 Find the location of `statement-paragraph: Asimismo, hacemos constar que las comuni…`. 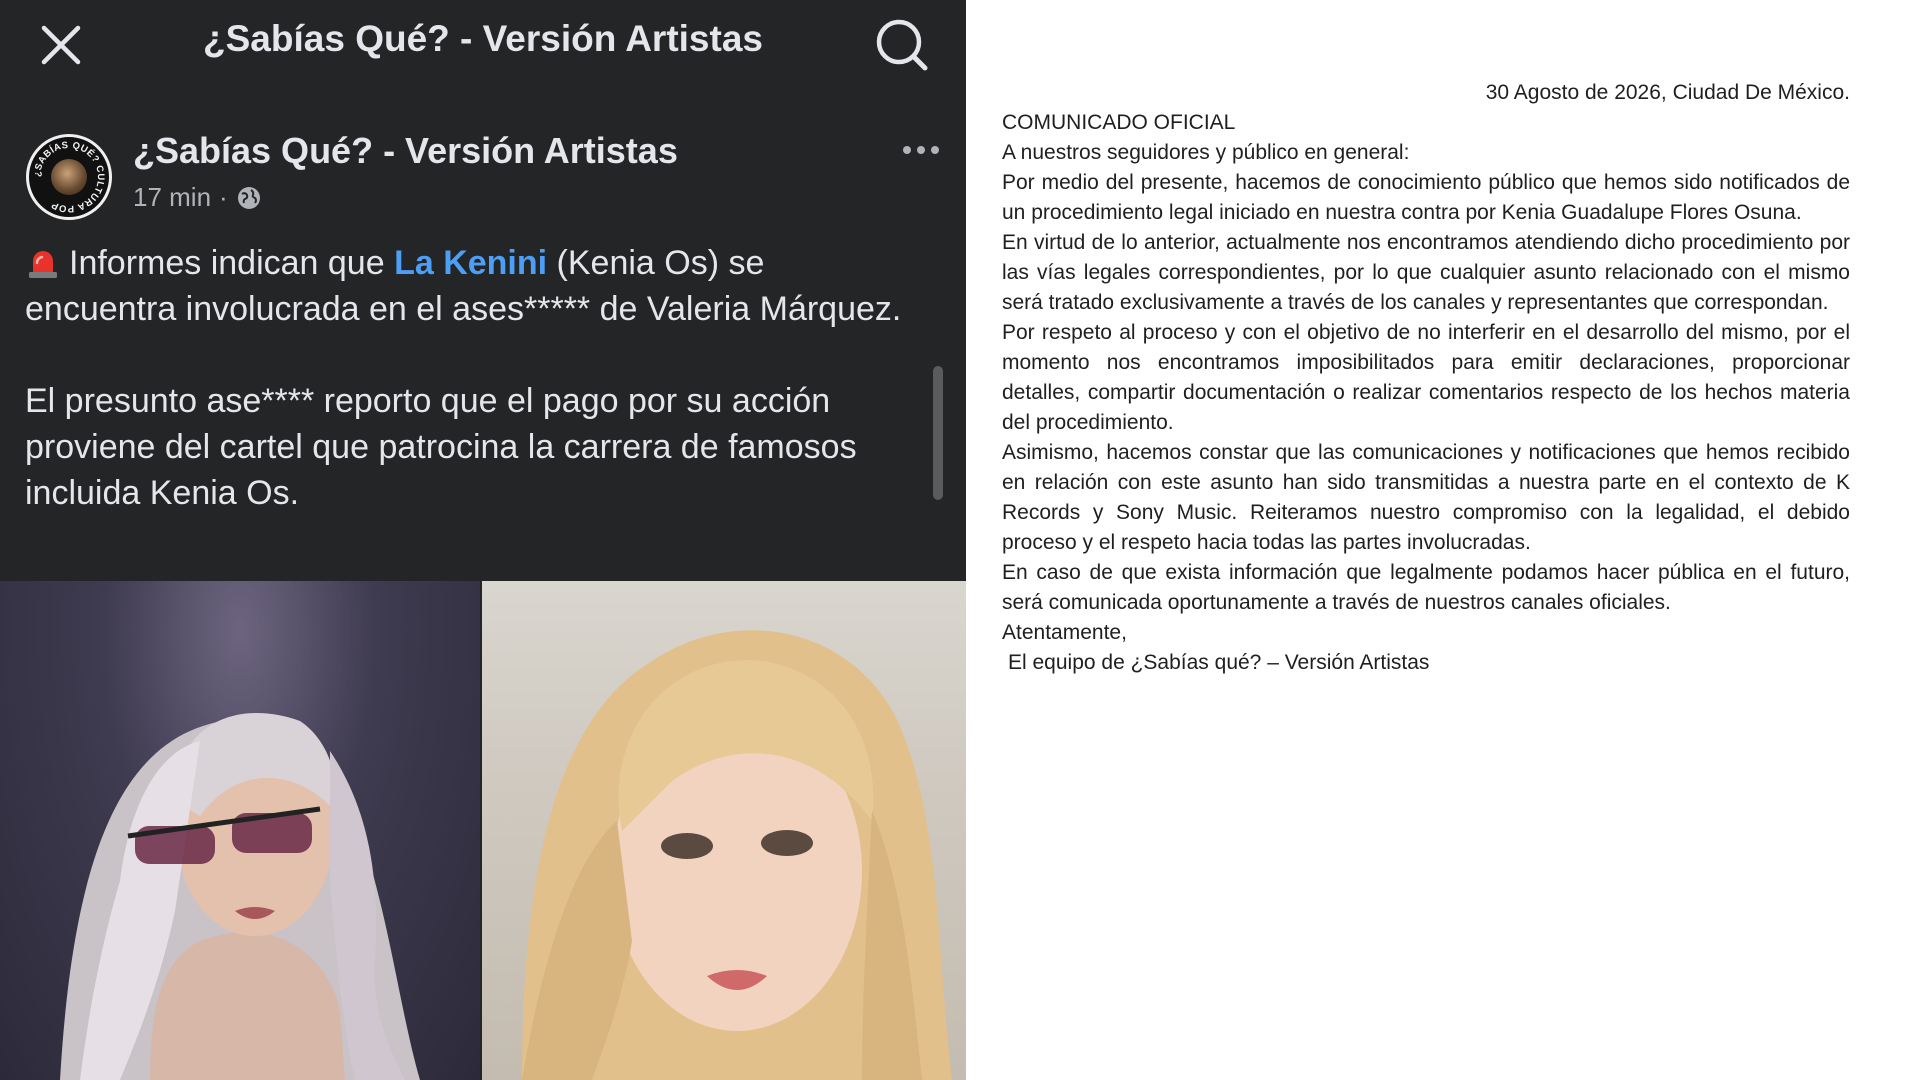

statement-paragraph: Asimismo, hacemos constar que las comuni… is located at coordinates (1426, 497).